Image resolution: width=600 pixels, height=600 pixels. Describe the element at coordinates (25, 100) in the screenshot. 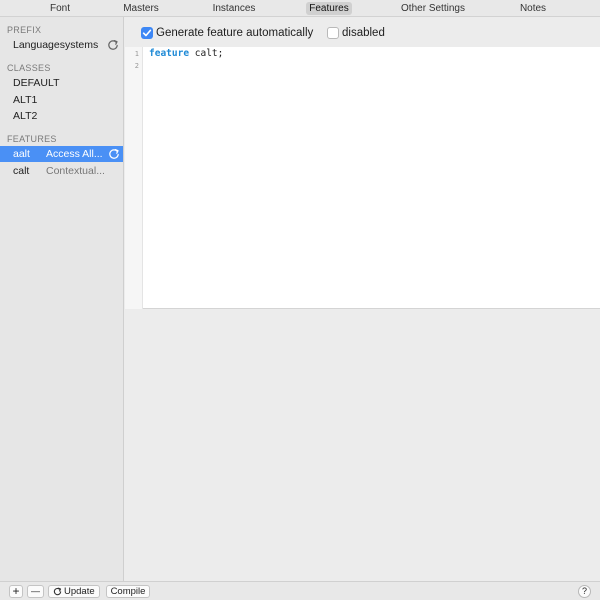

I see `sidebar-item-label: ALT1` at that location.